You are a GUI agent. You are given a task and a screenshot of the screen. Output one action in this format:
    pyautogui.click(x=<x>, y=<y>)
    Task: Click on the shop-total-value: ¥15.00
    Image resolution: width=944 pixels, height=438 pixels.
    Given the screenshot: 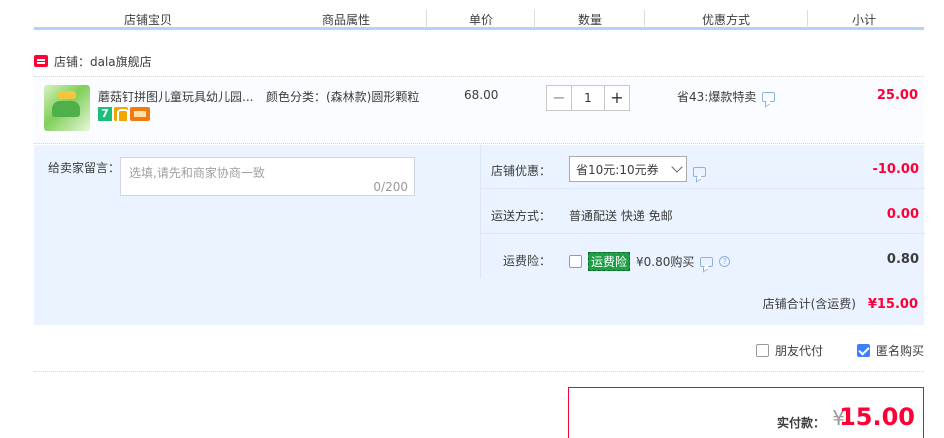 What is the action you would take?
    pyautogui.click(x=892, y=304)
    